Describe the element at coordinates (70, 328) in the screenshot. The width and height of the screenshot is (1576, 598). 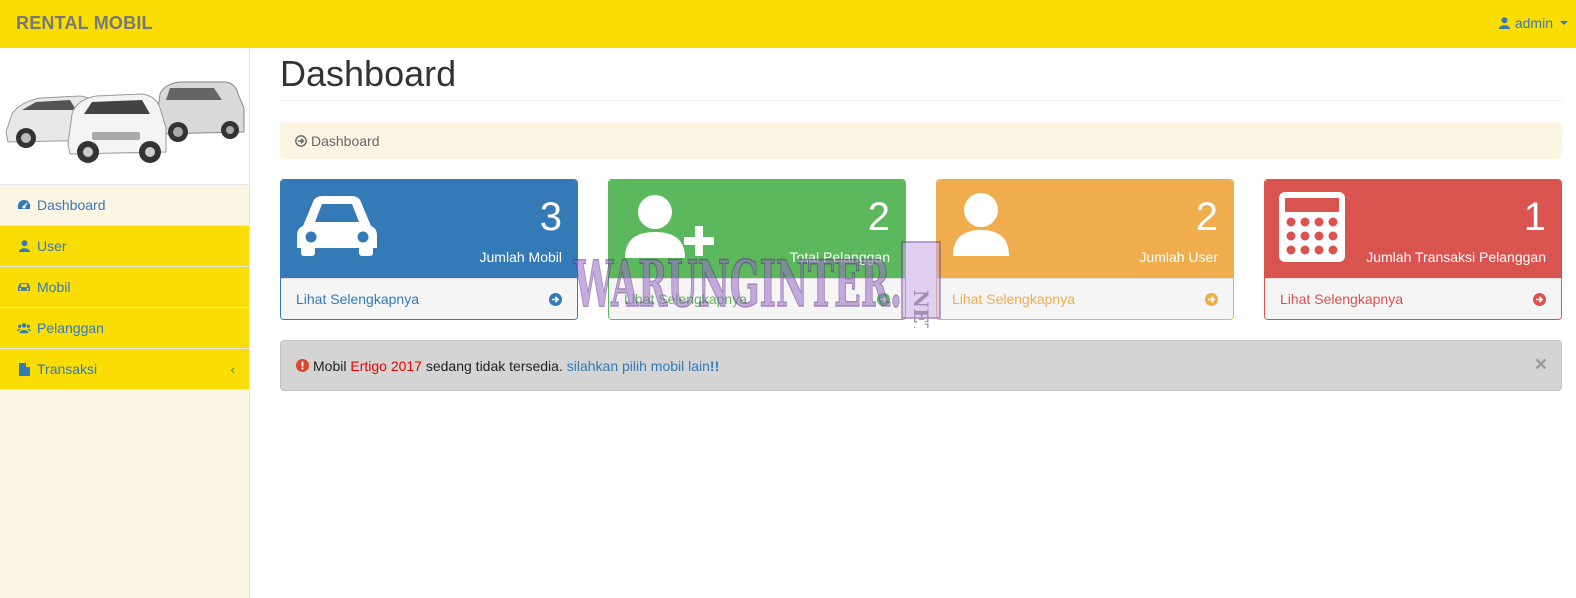
I see `sidebar-item-label: Pelanggan` at that location.